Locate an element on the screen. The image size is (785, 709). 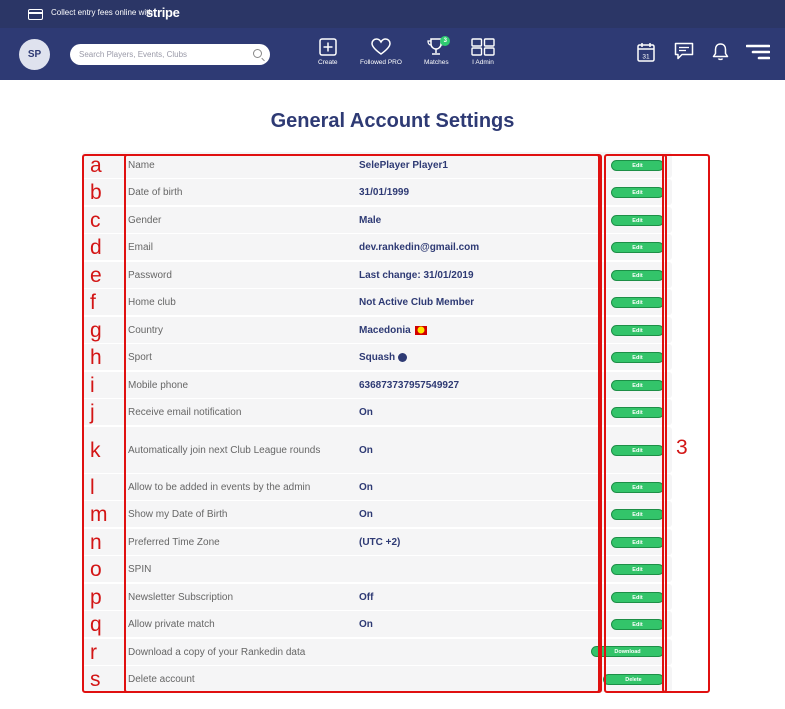
search-box is located at coordinates (170, 54).